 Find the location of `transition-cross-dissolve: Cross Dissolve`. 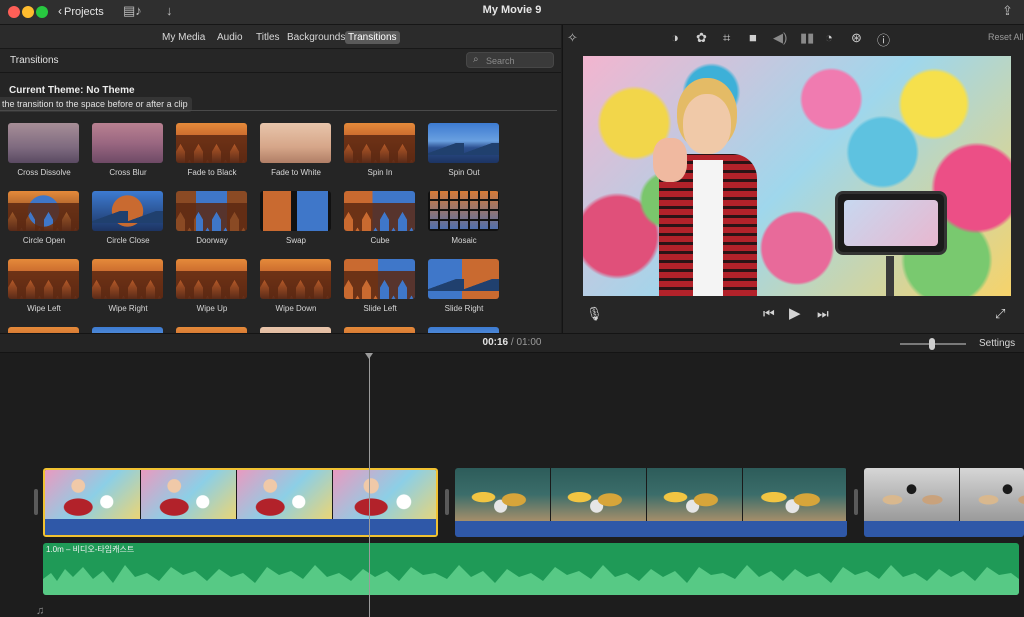

transition-cross-dissolve: Cross Dissolve is located at coordinates (42, 155).